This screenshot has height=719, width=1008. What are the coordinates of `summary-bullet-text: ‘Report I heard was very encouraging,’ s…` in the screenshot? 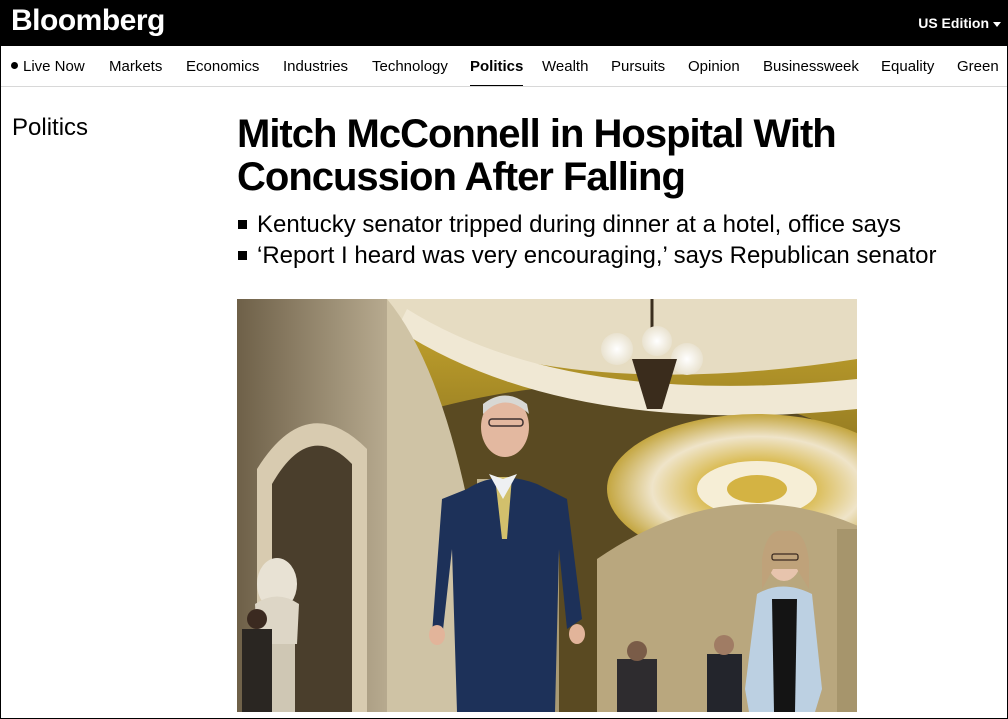 It's located at (597, 255).